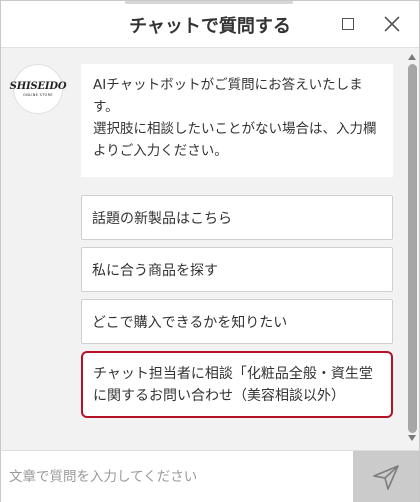 The image size is (420, 502). Describe the element at coordinates (38, 94) in the screenshot. I see `logo-subtext: ONLINE STORE` at that location.